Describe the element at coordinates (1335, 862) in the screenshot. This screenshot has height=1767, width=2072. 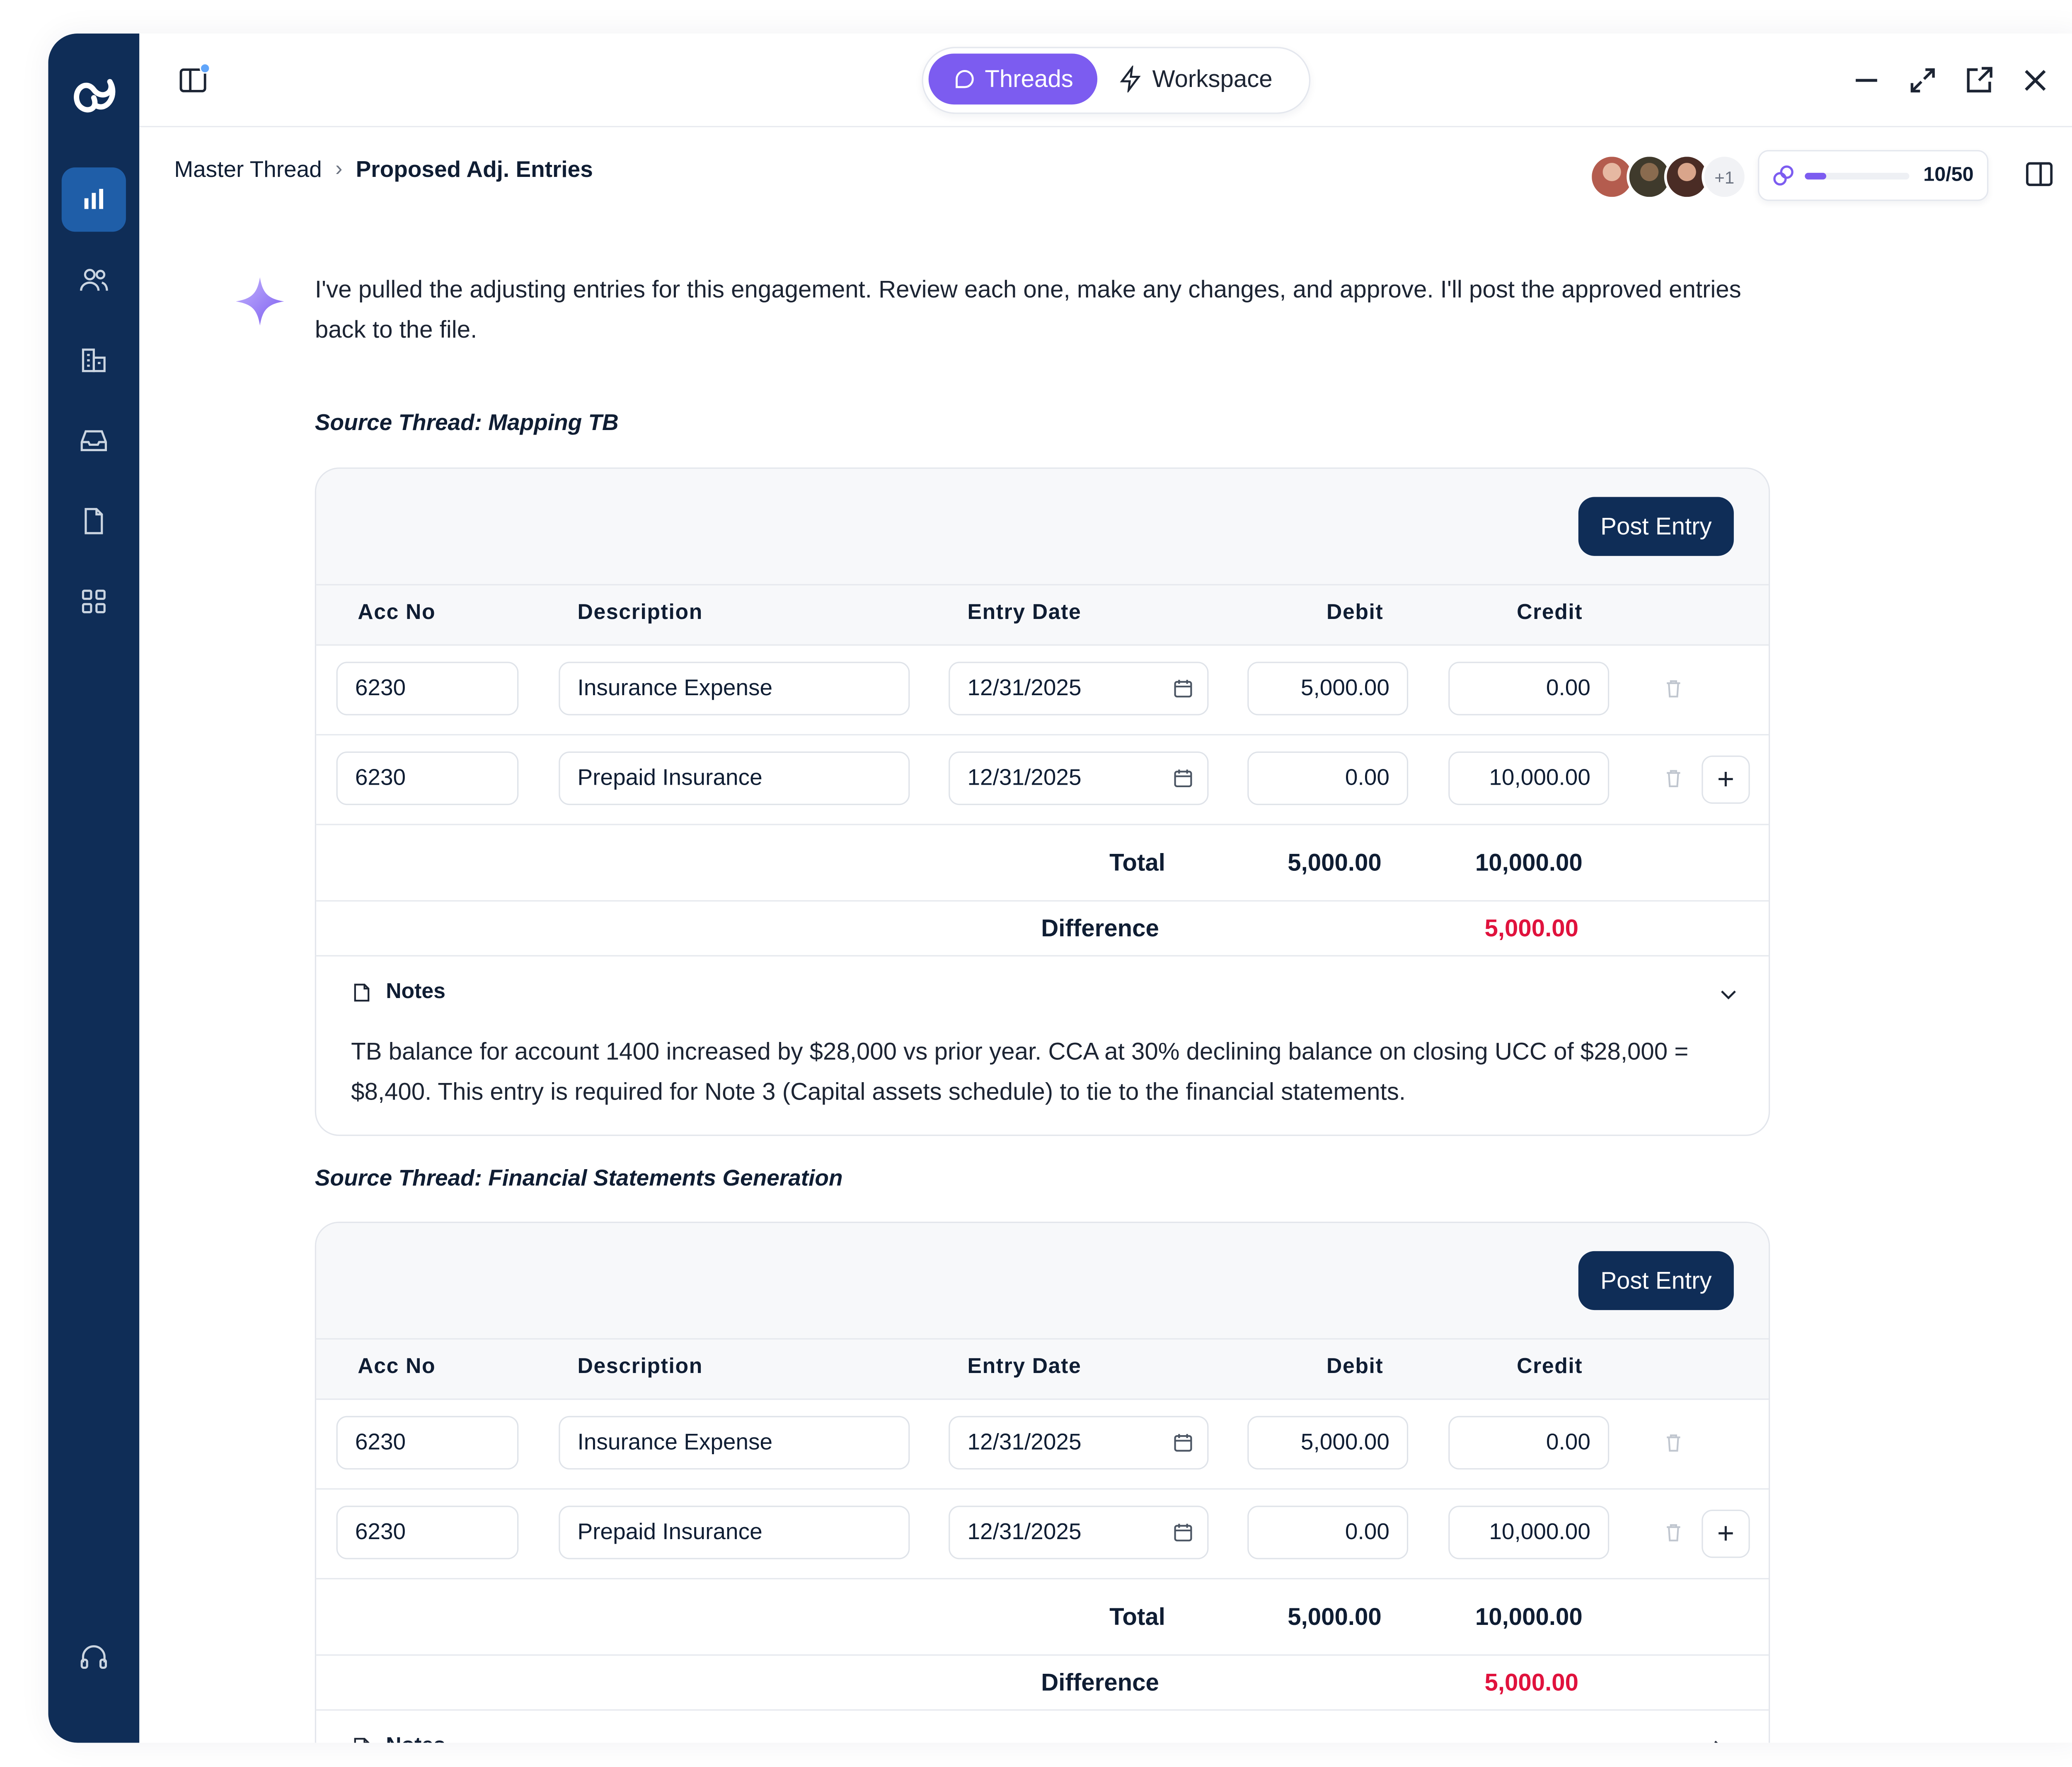
I see `total-debit: 5,000.00` at that location.